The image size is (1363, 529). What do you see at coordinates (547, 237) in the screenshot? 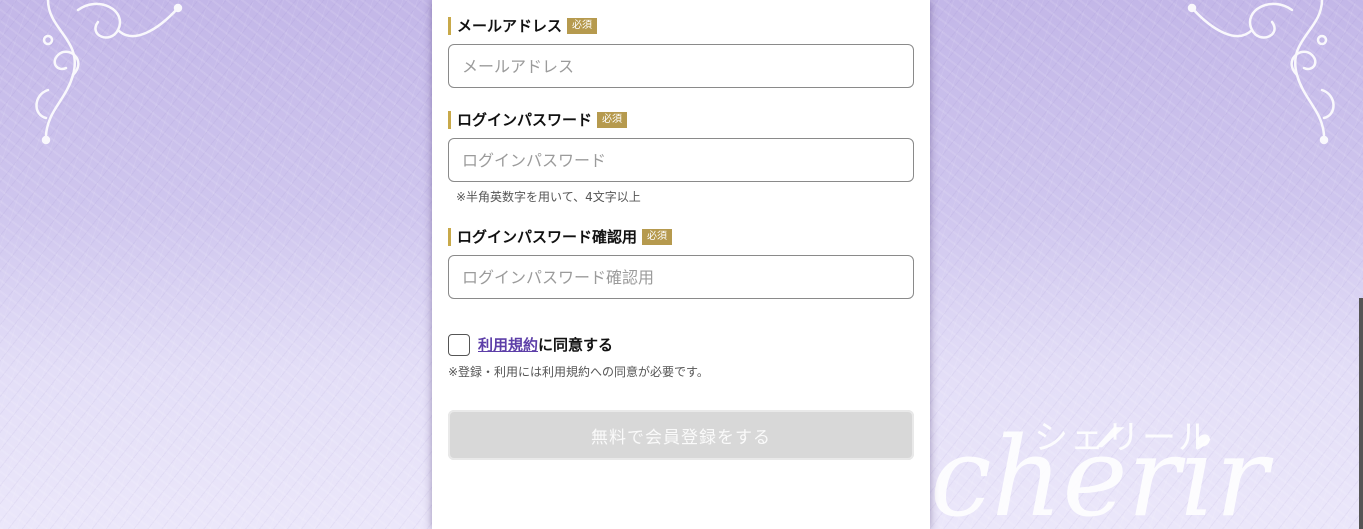
I see `password-confirm-label-text: ログインパスワード確認用` at bounding box center [547, 237].